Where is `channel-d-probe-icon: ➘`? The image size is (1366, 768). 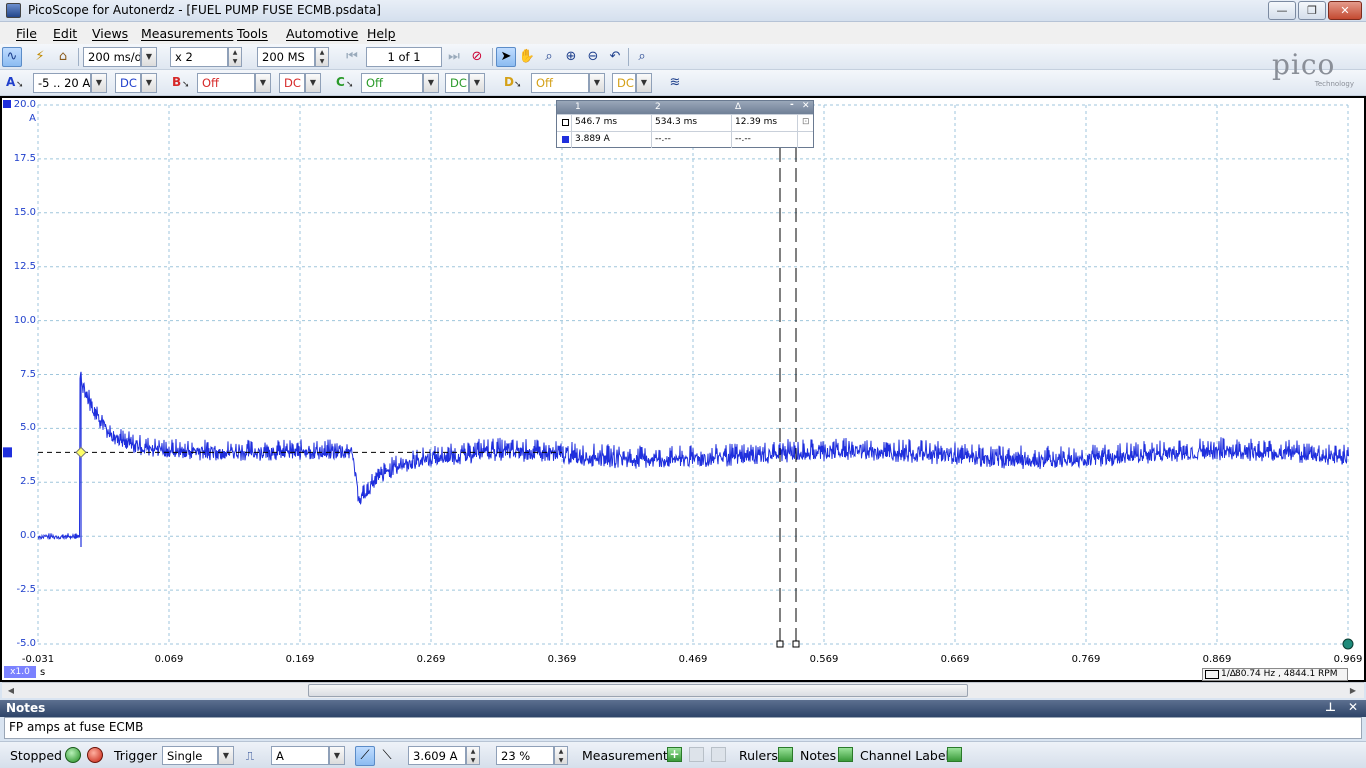 channel-d-probe-icon: ➘ is located at coordinates (518, 85).